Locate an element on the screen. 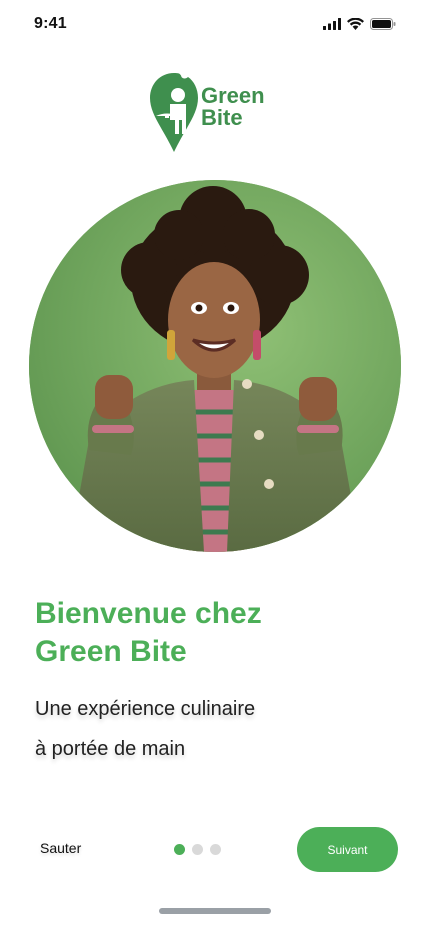 Image resolution: width=430 pixels, height=932 pixels. subtitle-line-2: à portée de main is located at coordinates (110, 749).